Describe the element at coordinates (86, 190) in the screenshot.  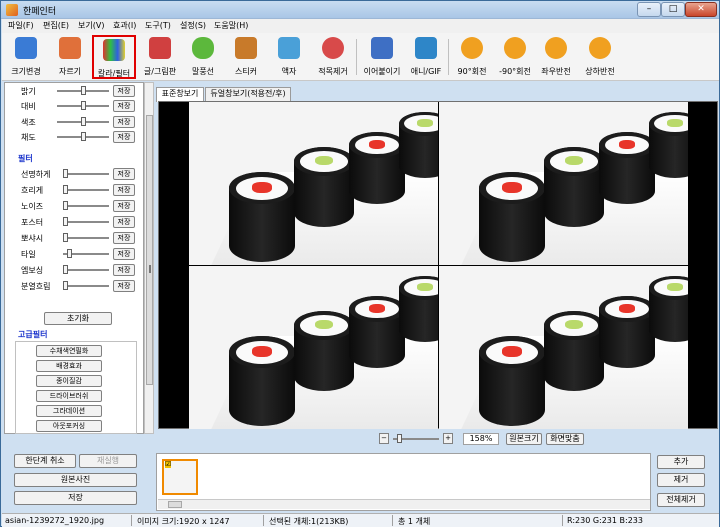
I see `blur-slider` at that location.